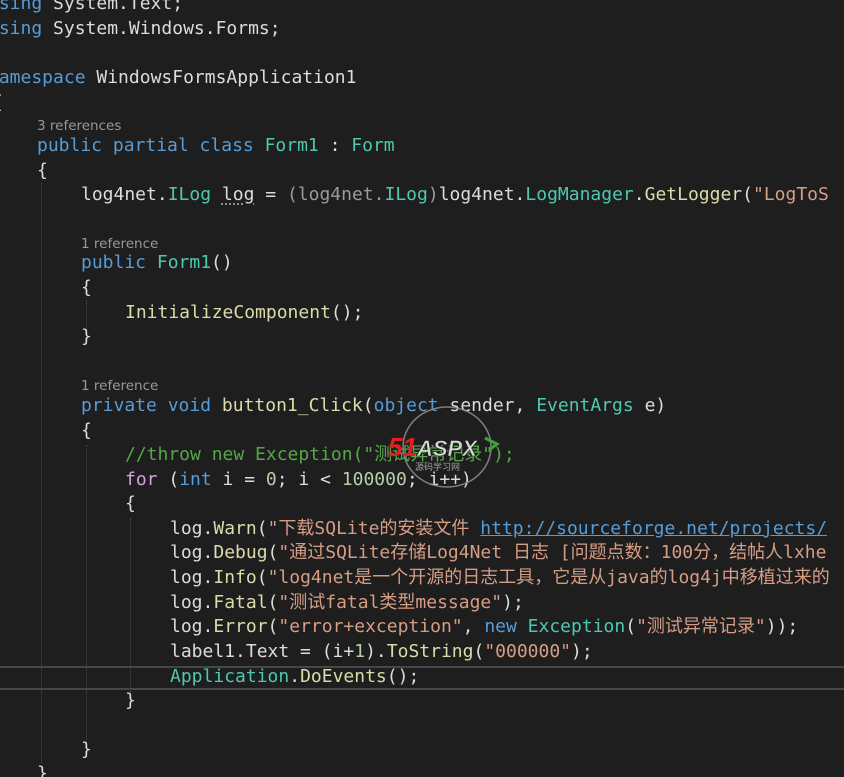 The image size is (844, 777). Describe the element at coordinates (157, 263) in the screenshot. I see `code-line-ctor-decl: public Form1()` at that location.